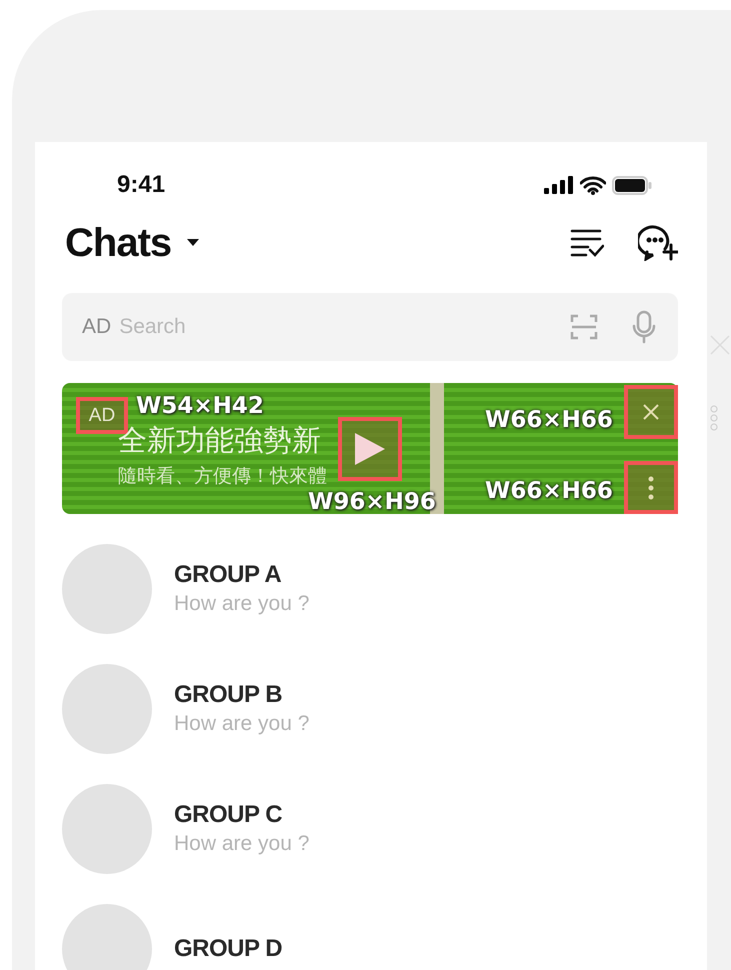  I want to click on wifi-icon, so click(593, 185).